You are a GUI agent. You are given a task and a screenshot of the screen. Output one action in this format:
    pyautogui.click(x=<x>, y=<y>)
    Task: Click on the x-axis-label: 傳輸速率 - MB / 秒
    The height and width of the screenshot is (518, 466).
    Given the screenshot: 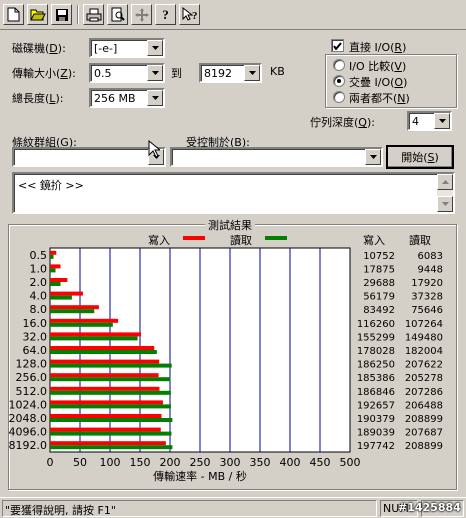 What is the action you would take?
    pyautogui.click(x=200, y=476)
    